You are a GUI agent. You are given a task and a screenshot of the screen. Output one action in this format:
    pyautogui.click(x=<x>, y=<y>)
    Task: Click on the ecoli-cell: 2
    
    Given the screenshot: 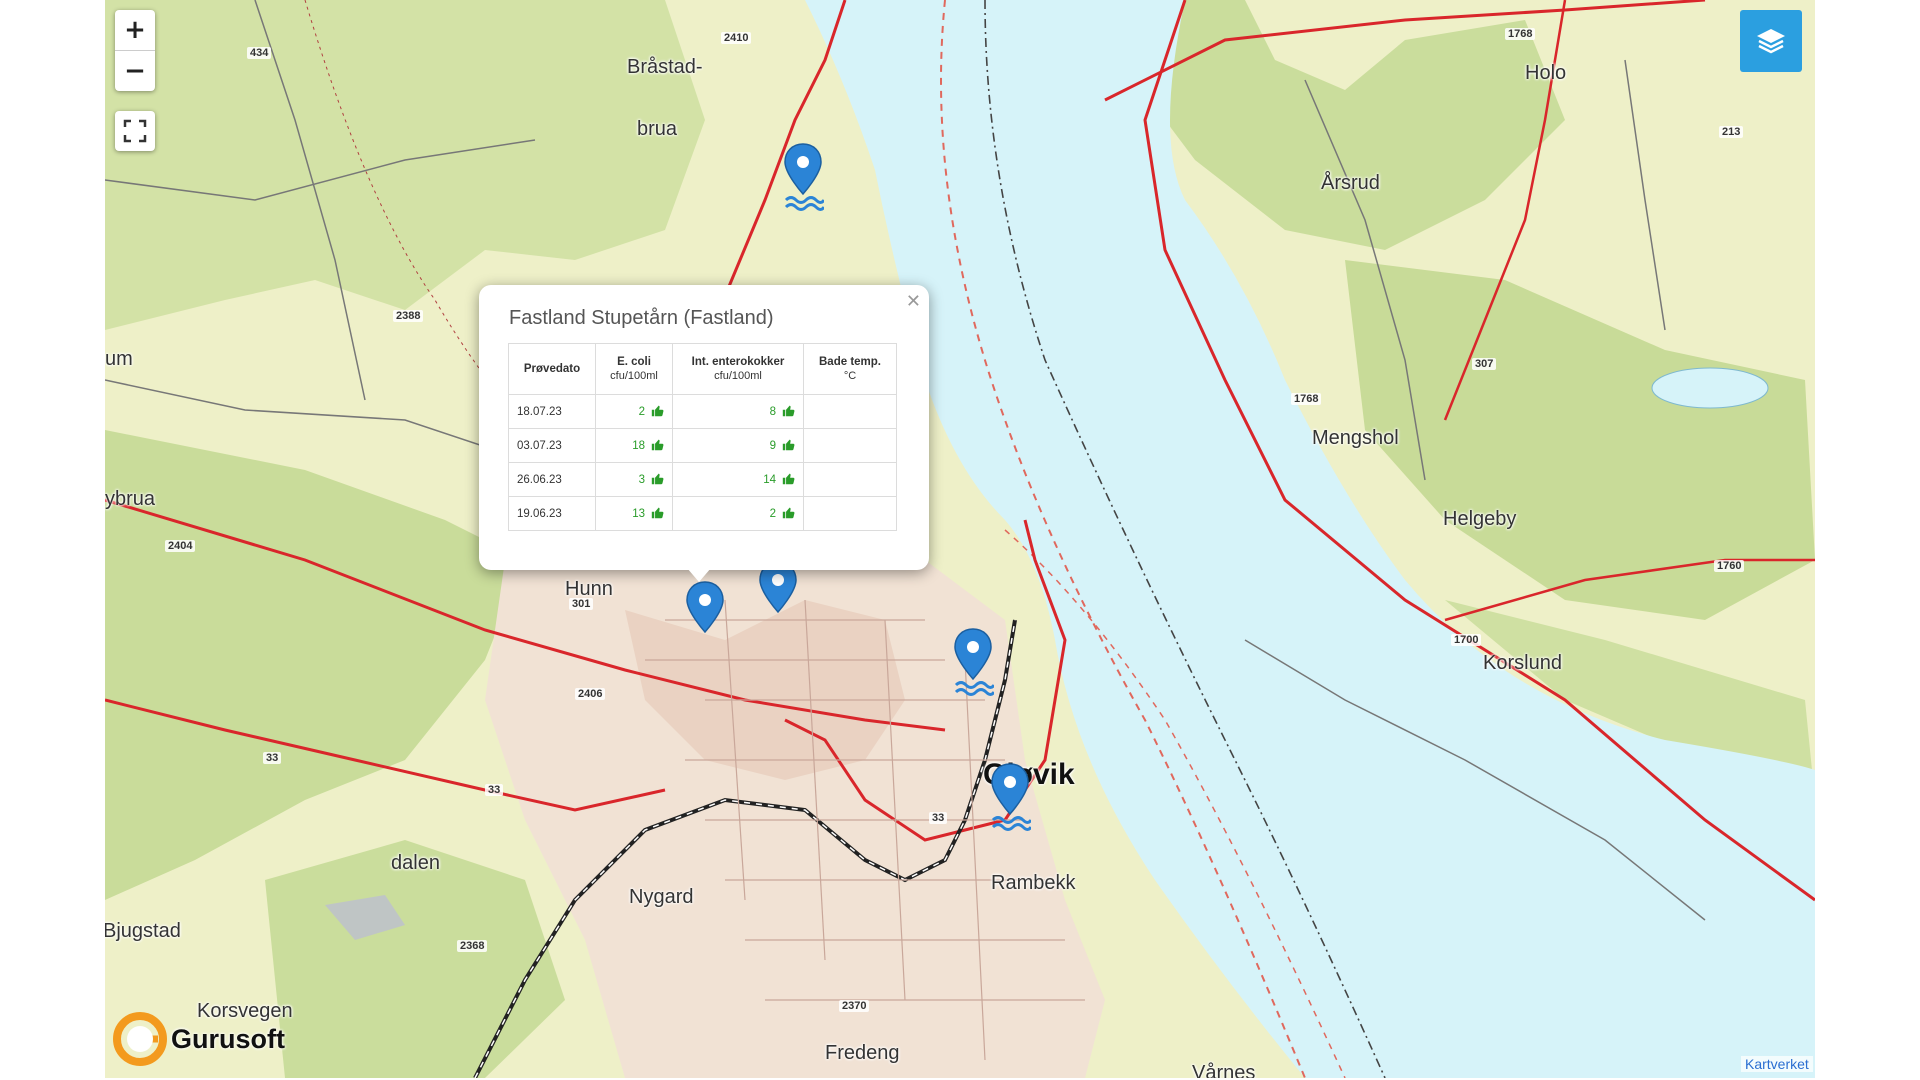 What is the action you would take?
    pyautogui.click(x=634, y=411)
    